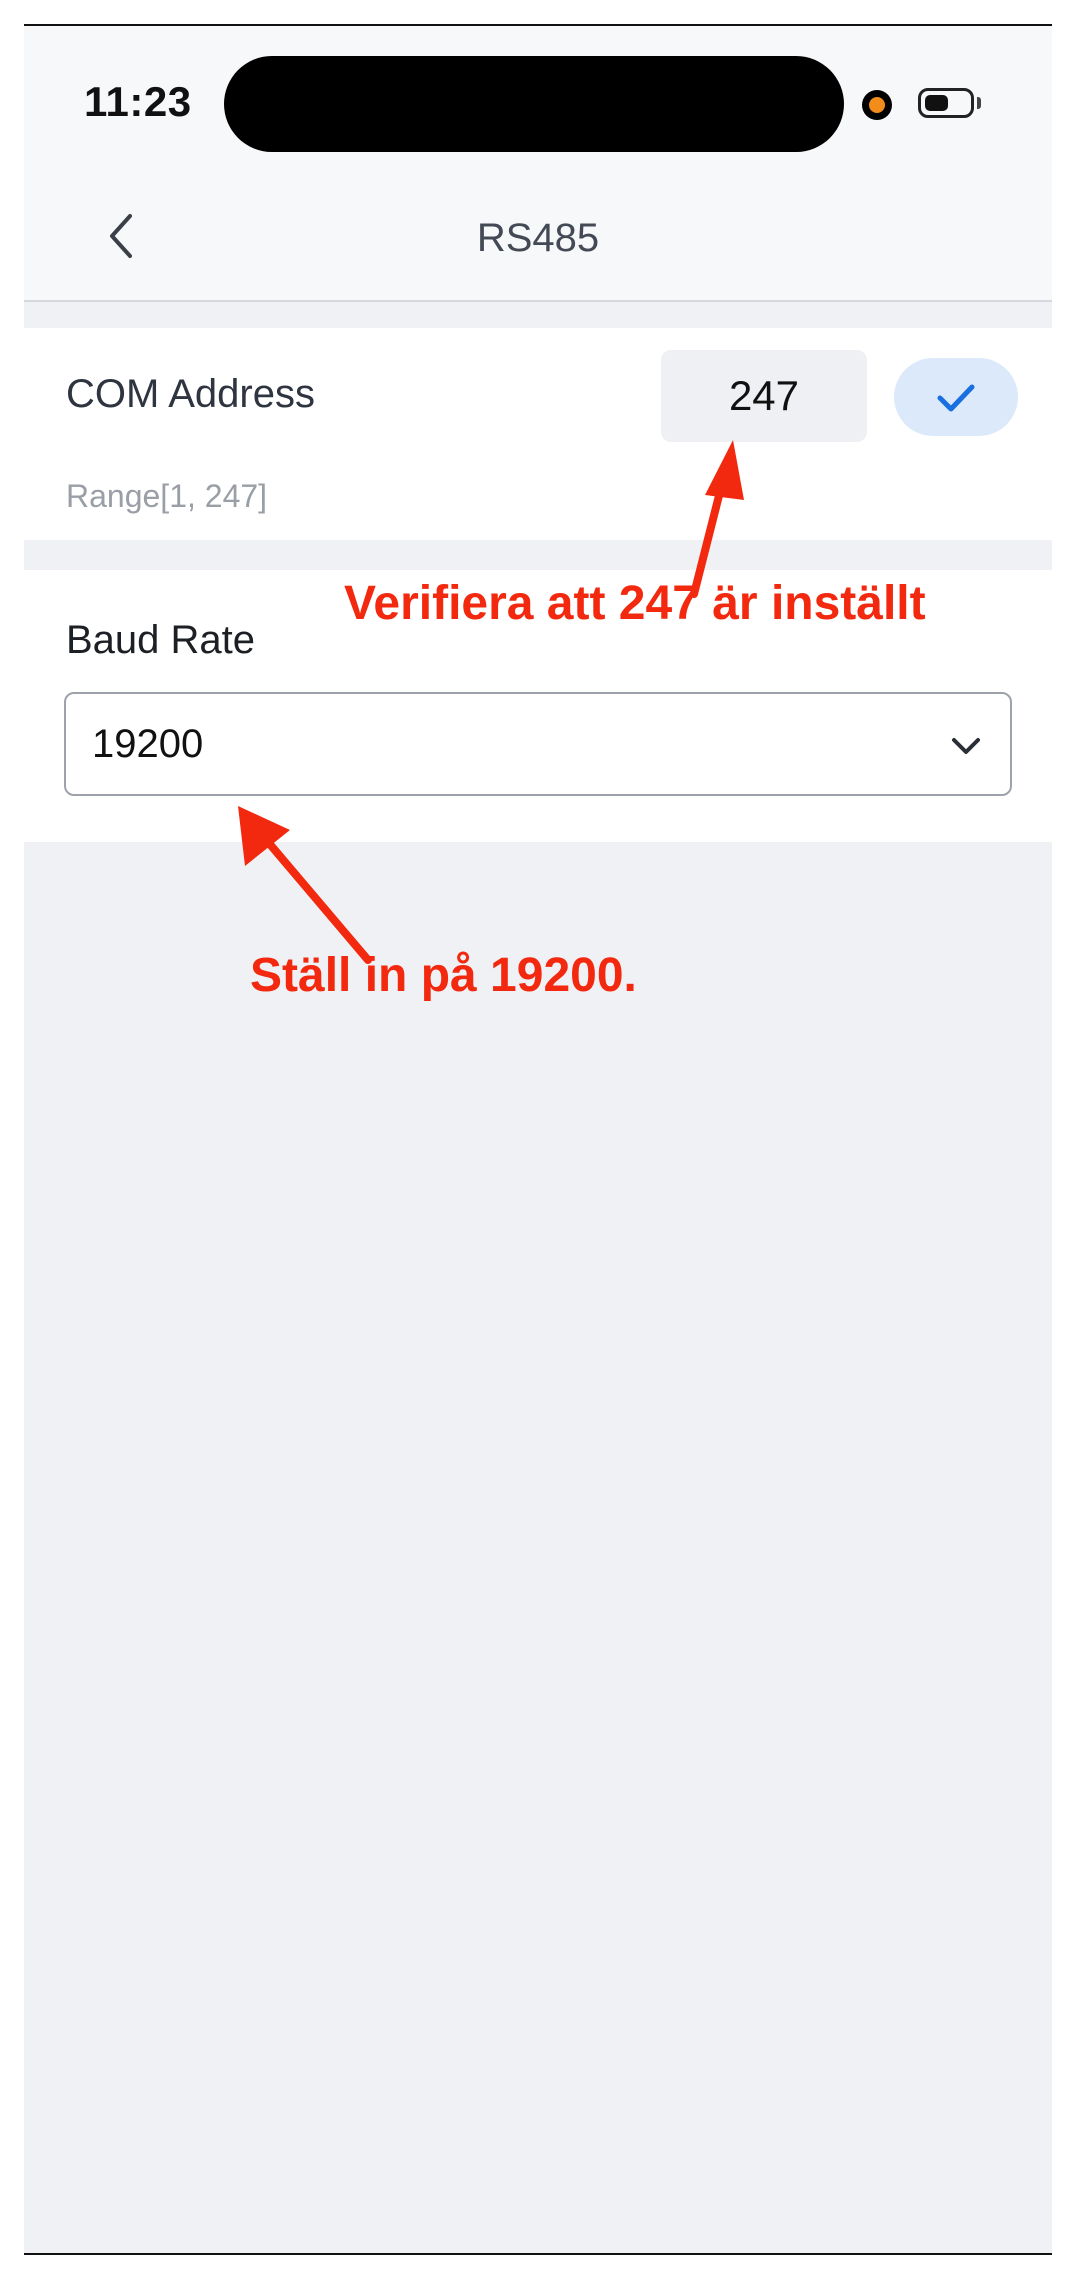 The height and width of the screenshot is (2275, 1076). I want to click on status-time: 11:23, so click(138, 101).